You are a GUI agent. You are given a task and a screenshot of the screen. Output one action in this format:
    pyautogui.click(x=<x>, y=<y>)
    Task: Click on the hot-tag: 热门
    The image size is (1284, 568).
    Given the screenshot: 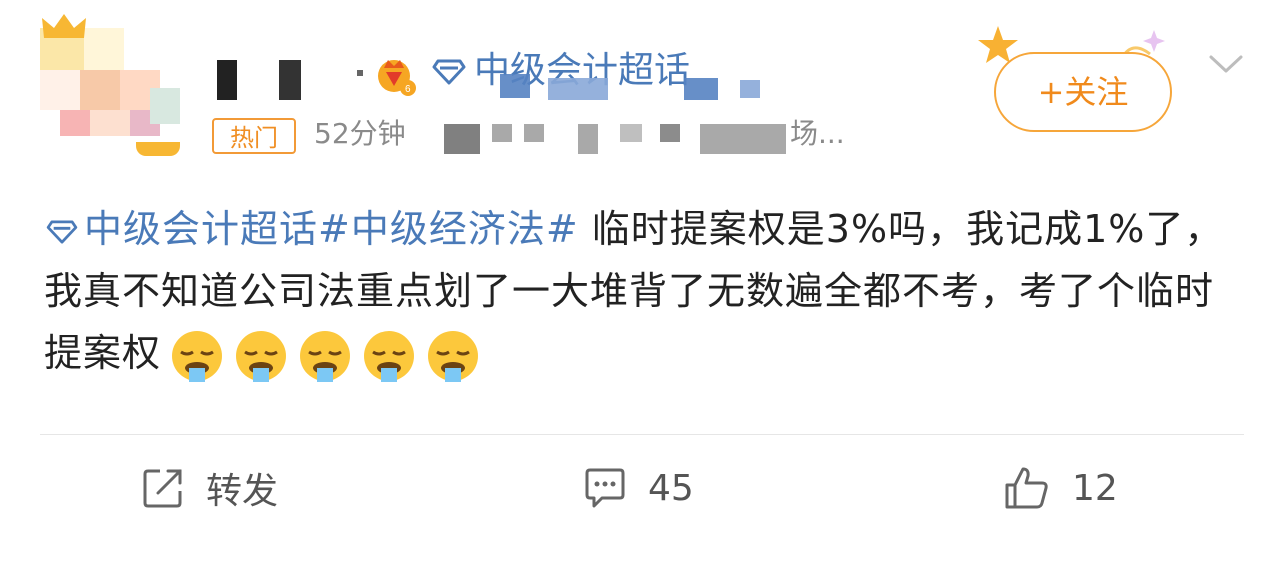 What is the action you would take?
    pyautogui.click(x=254, y=136)
    